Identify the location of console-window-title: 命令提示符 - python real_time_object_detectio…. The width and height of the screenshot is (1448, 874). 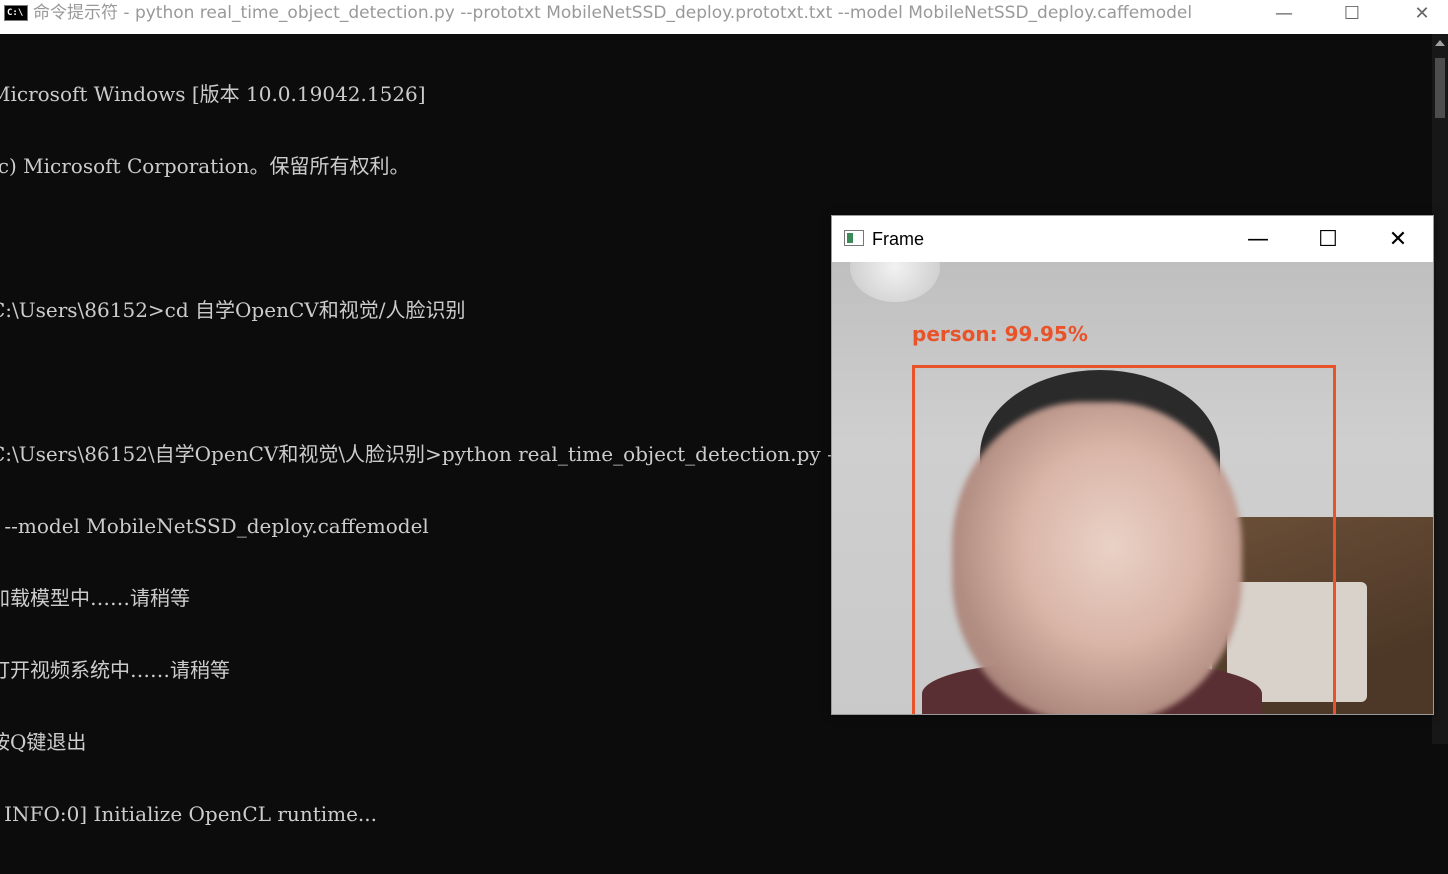
(613, 13).